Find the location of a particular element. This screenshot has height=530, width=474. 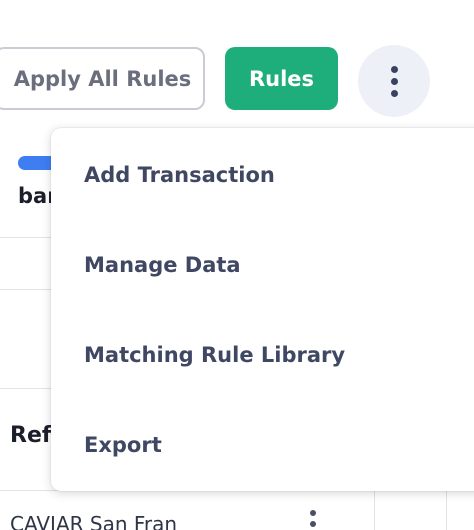

rules-label: Rules is located at coordinates (281, 78).